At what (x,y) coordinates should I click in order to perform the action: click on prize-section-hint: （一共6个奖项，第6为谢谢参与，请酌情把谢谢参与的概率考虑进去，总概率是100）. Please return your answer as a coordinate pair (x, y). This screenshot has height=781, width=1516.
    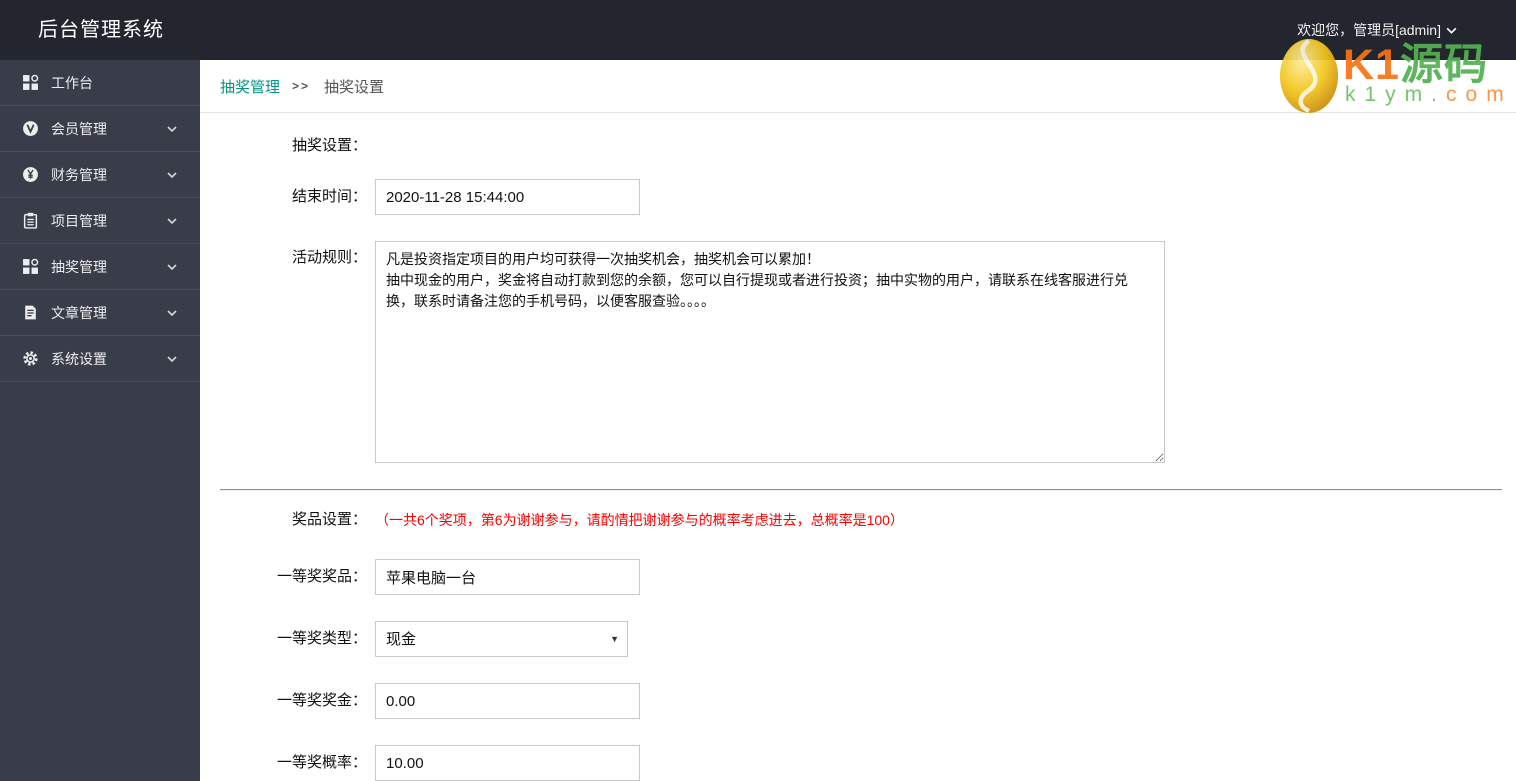
    Looking at the image, I should click on (639, 520).